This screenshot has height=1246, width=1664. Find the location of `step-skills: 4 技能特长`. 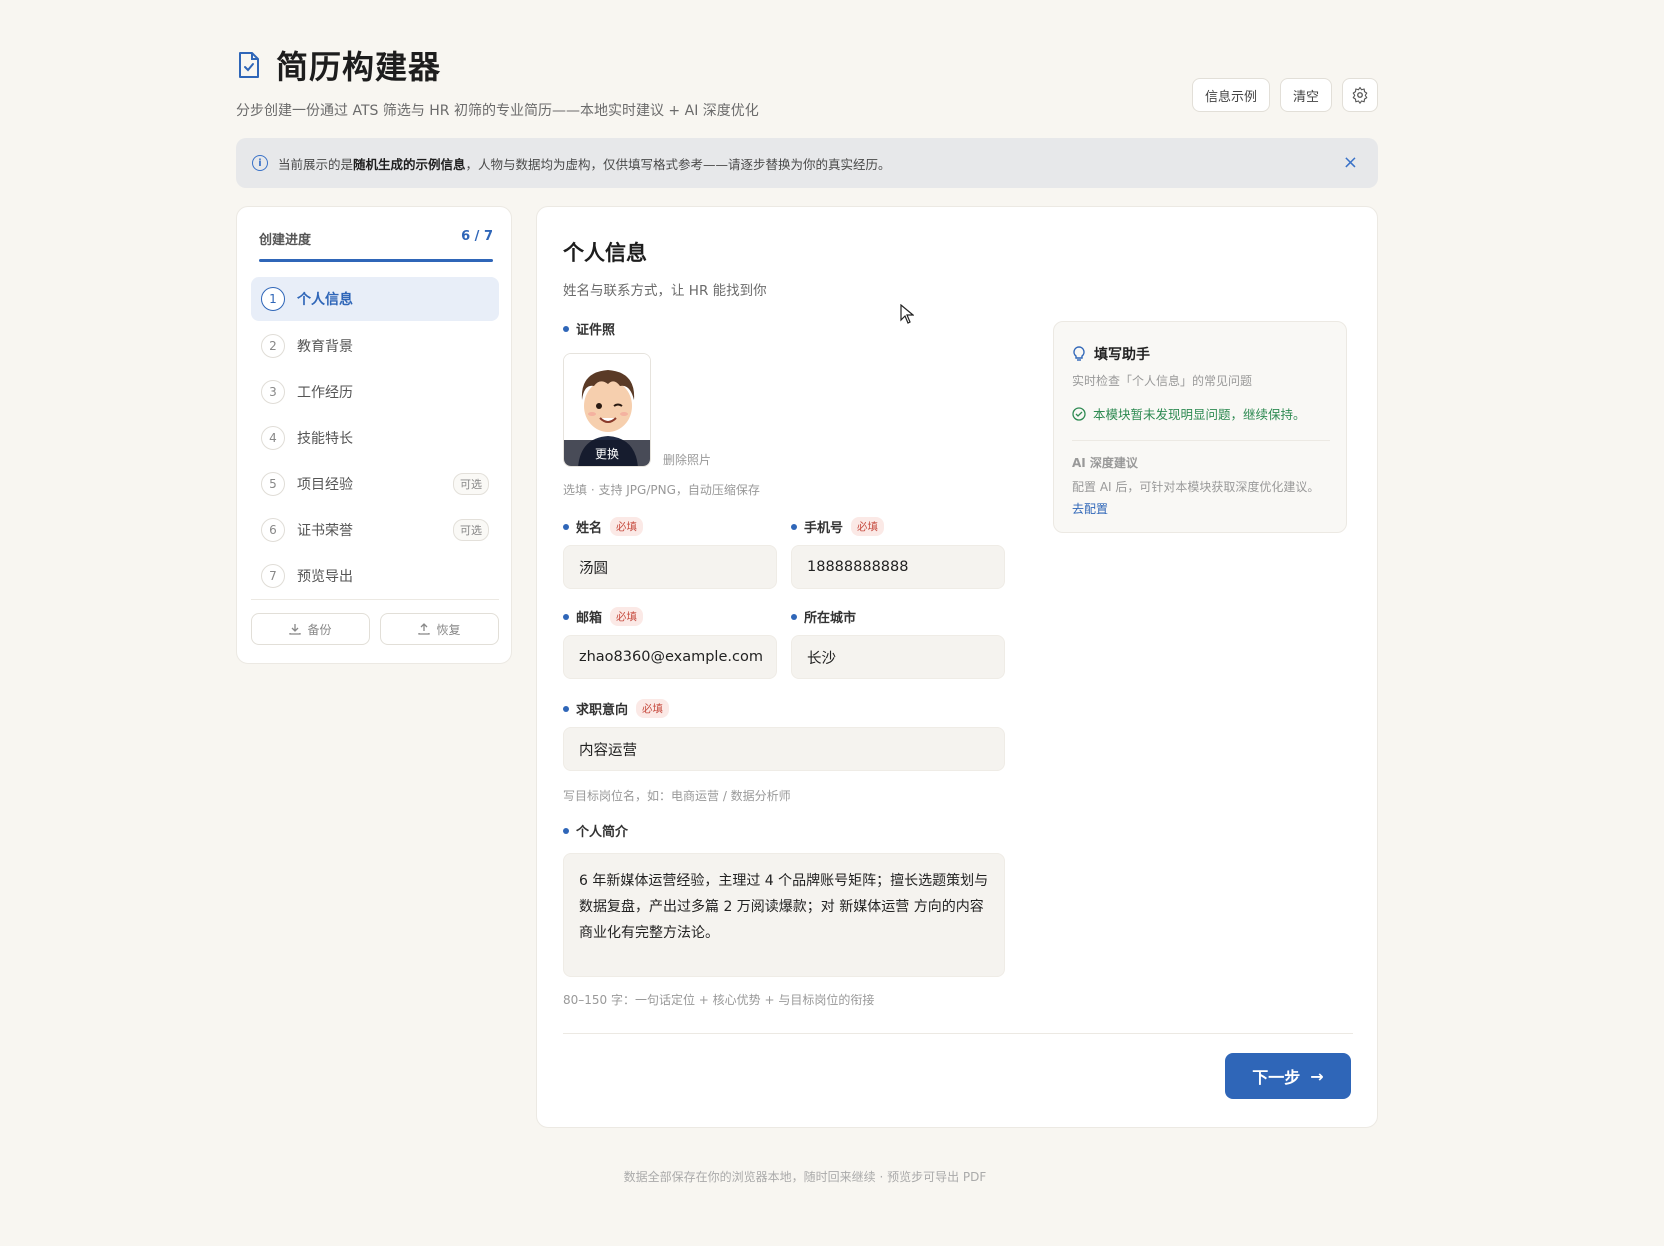

step-skills: 4 技能特长 is located at coordinates (375, 438).